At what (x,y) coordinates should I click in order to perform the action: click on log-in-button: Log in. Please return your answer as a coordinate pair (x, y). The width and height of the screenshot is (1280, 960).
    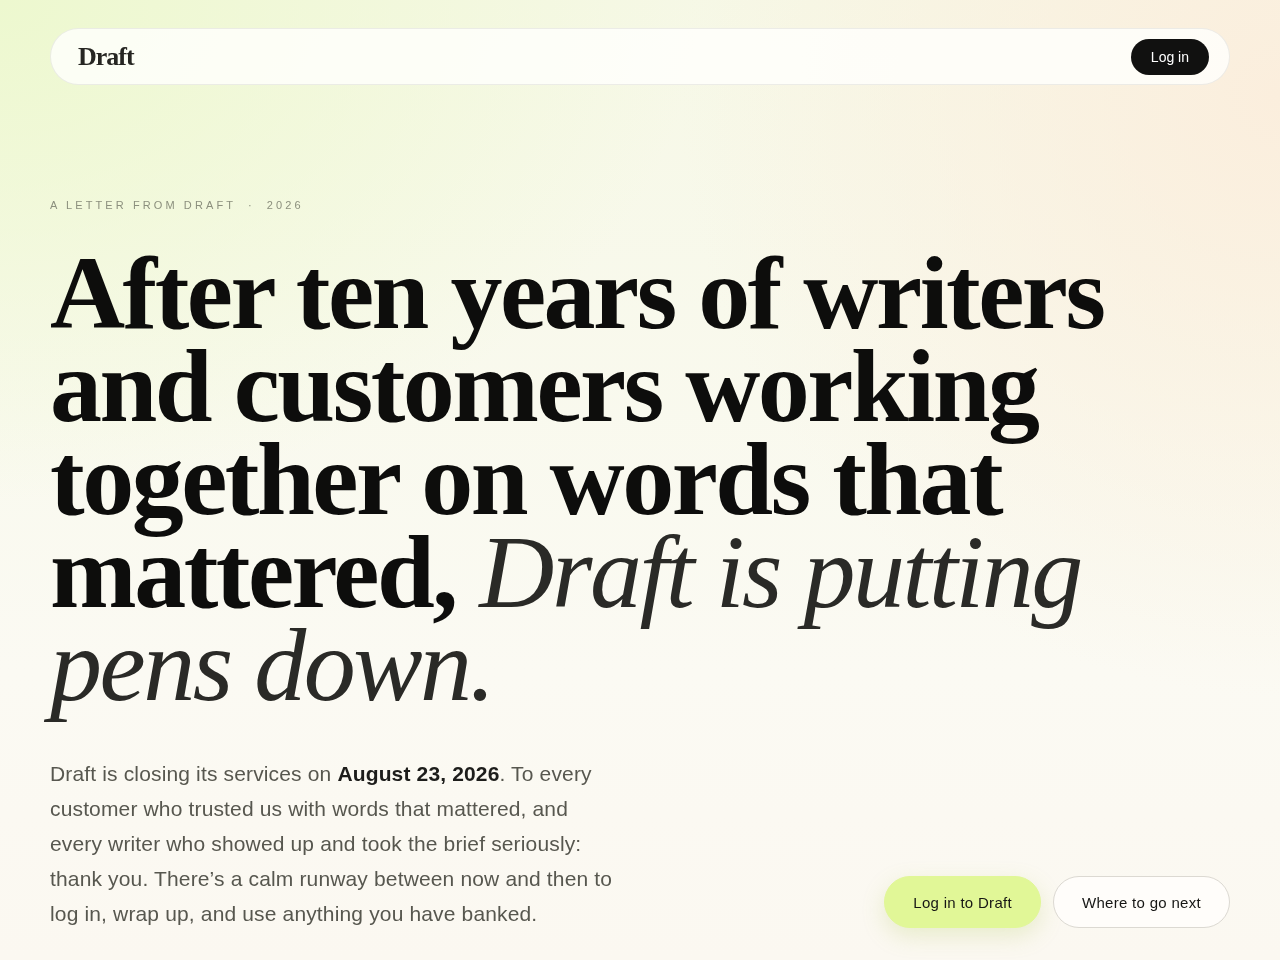
    Looking at the image, I should click on (1169, 56).